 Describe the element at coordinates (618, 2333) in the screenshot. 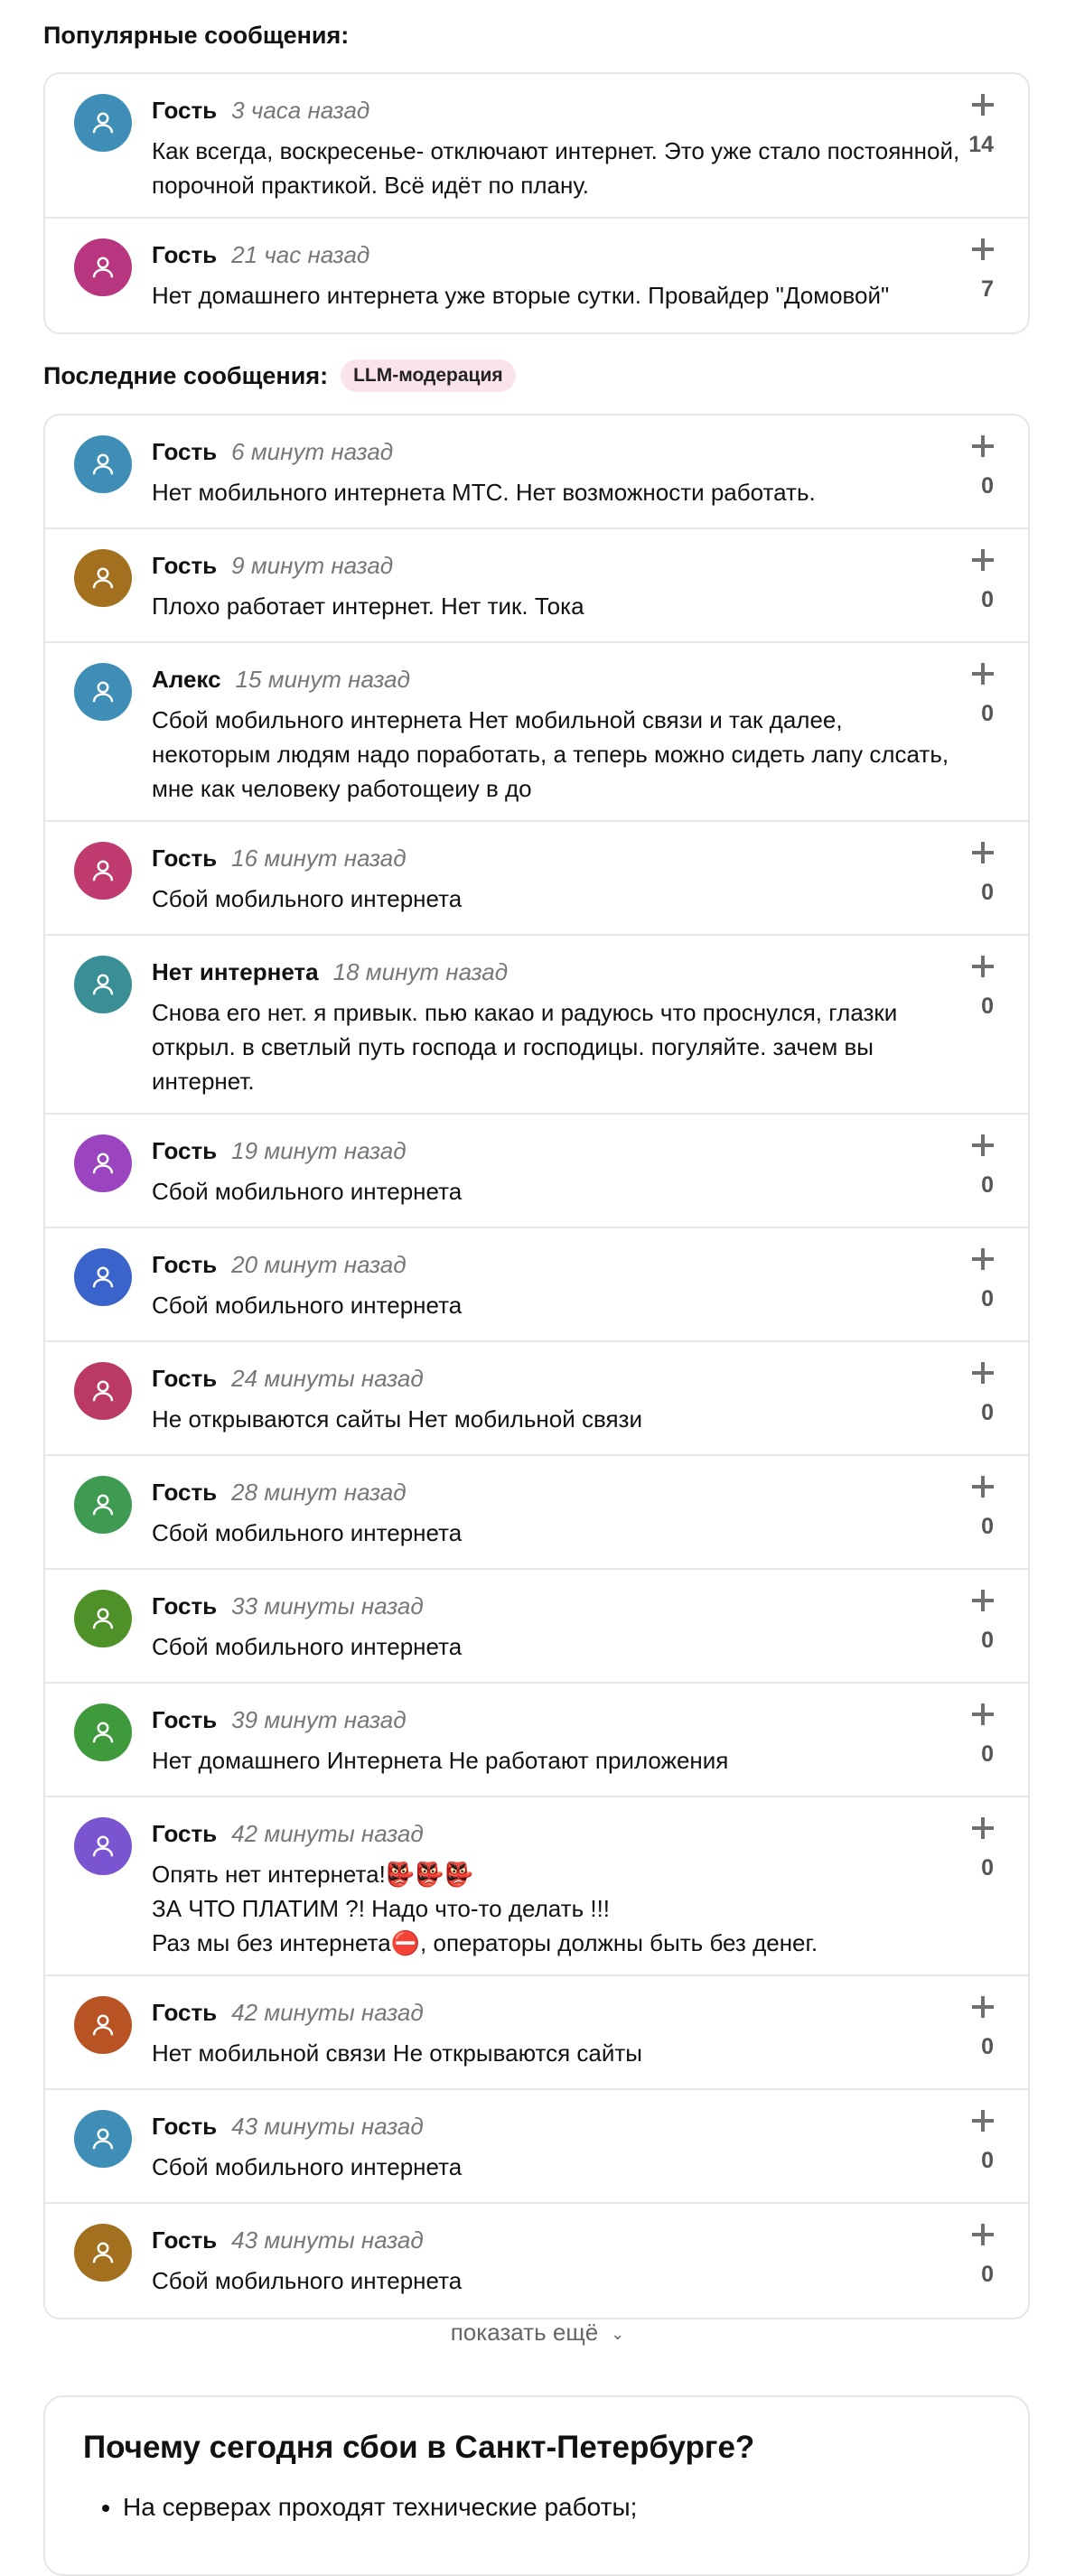

I see `chevron-down-icon: ⌄` at that location.